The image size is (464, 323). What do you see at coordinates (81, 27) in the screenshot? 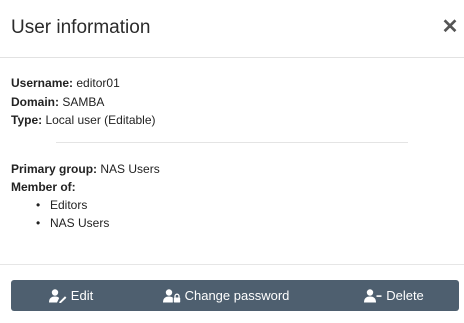
I see `dialog-title: User information` at bounding box center [81, 27].